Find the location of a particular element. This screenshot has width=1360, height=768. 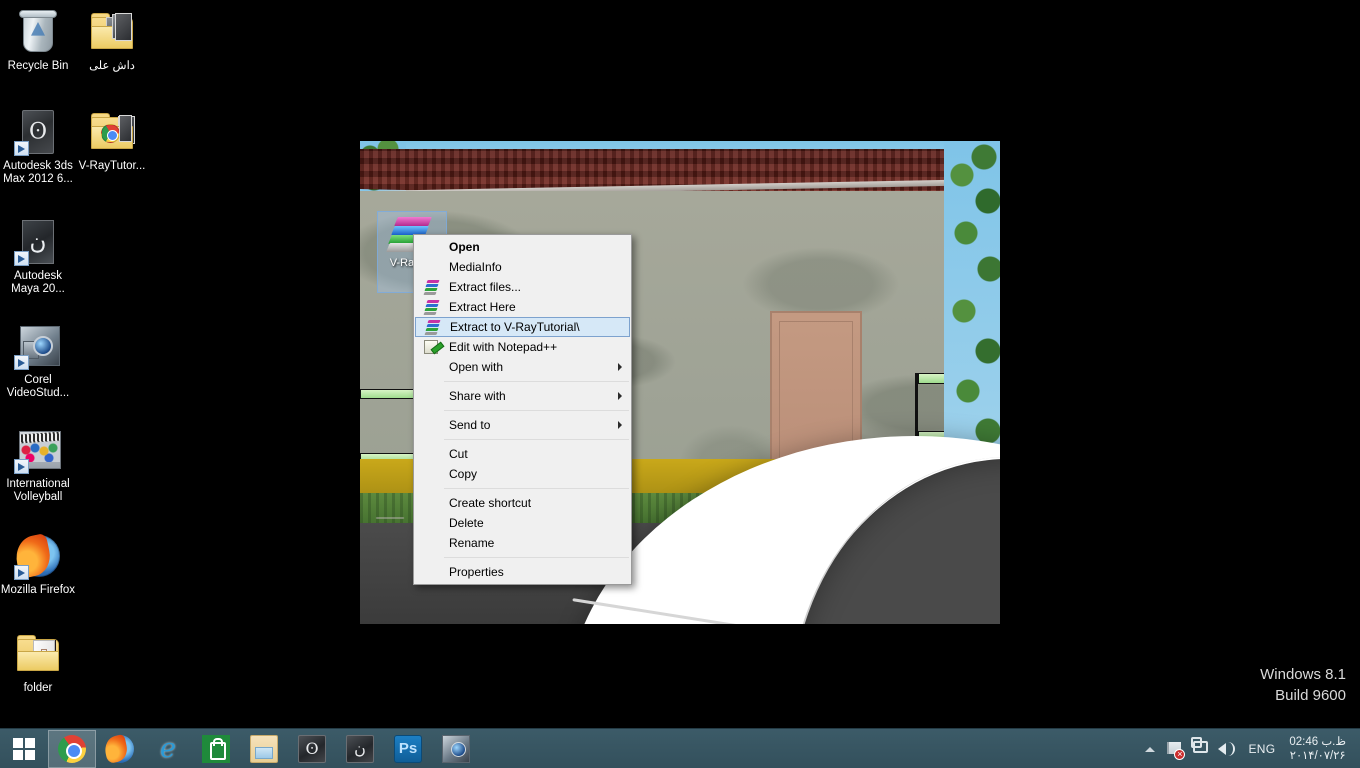

desktop-icon-label: International Volleyball is located at coordinates (38, 490).